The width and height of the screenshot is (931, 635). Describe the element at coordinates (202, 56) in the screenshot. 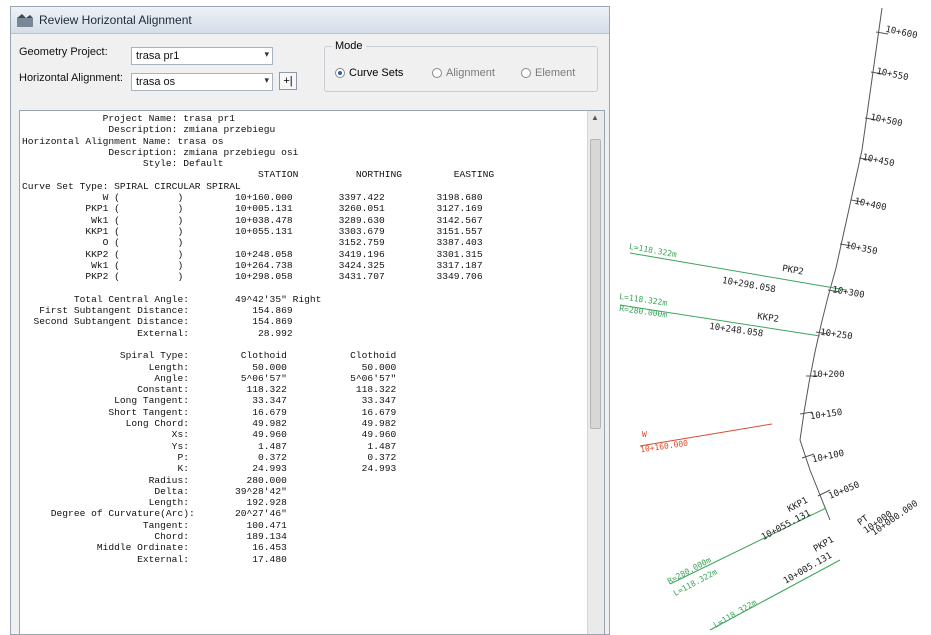

I see `geometry-project-dropdown: trasa pr1 ▾` at that location.